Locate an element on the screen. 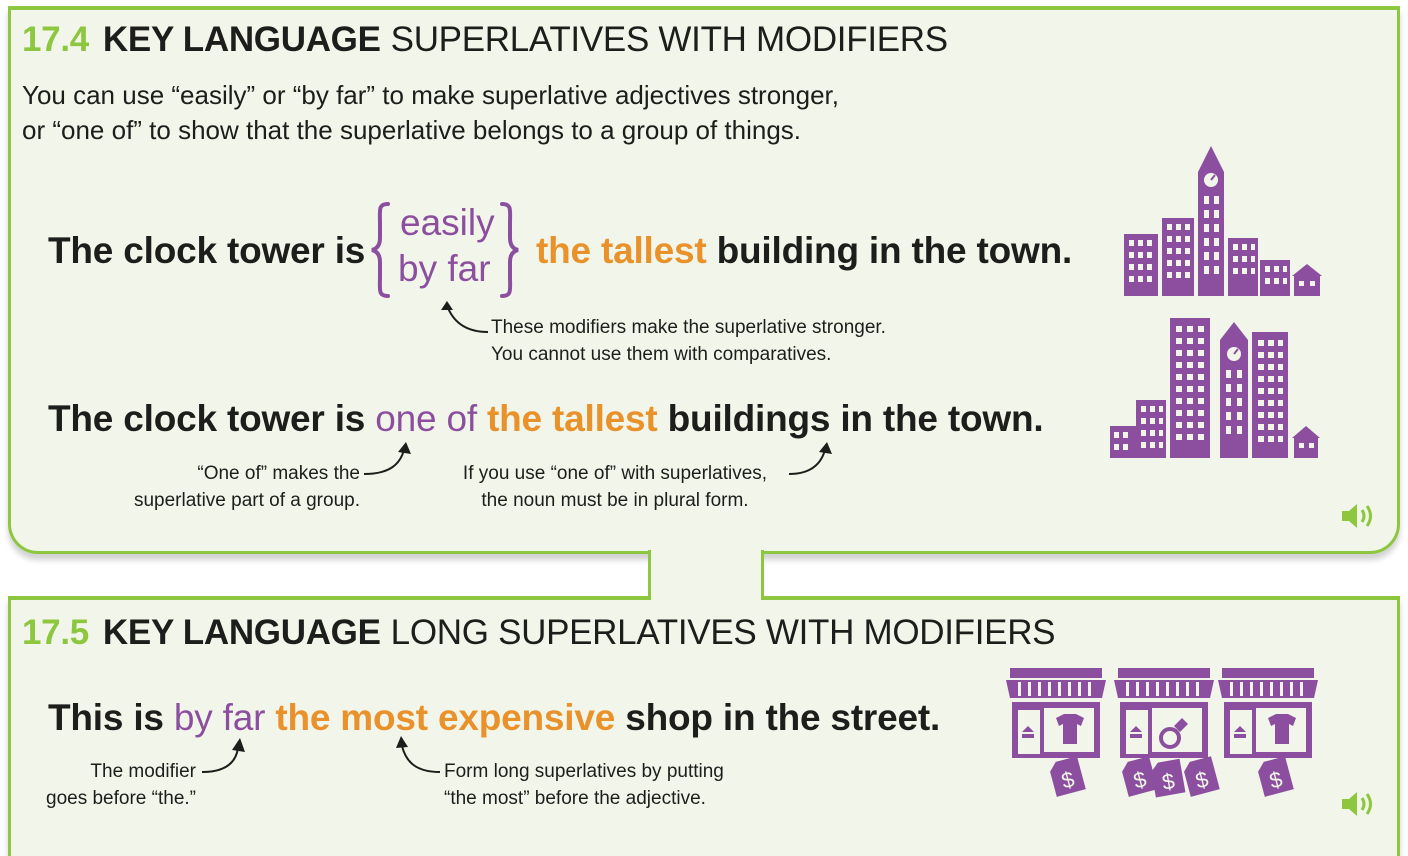  note-line: Form long superlatives by putting is located at coordinates (584, 771).